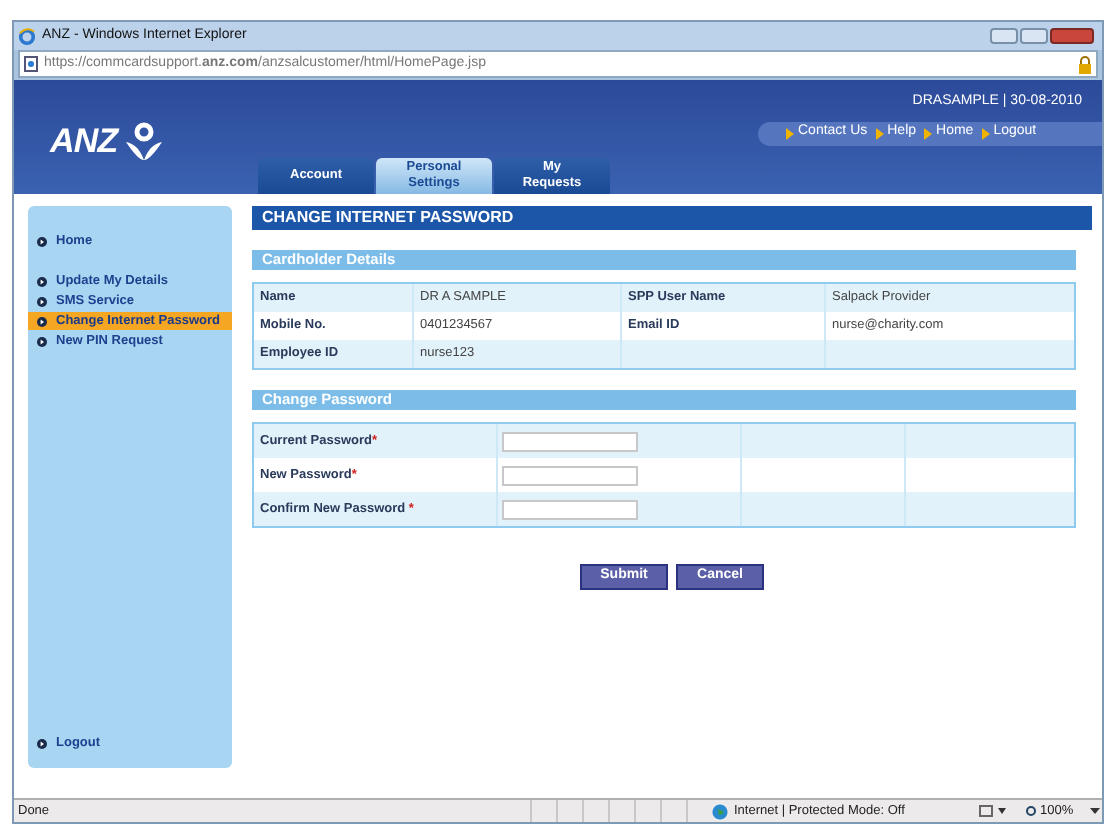  I want to click on globe-icon, so click(720, 811).